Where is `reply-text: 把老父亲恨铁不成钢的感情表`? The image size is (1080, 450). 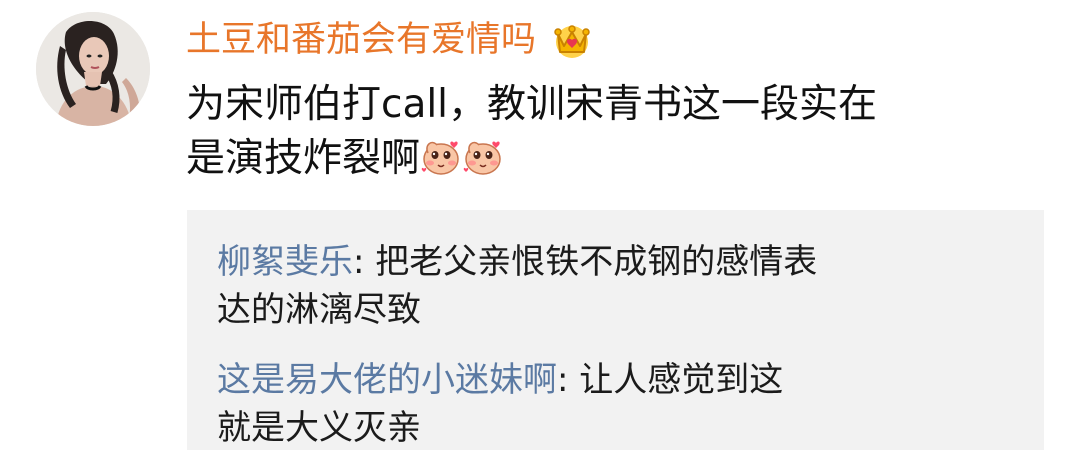
reply-text: 把老父亲恨铁不成钢的感情表 is located at coordinates (596, 262).